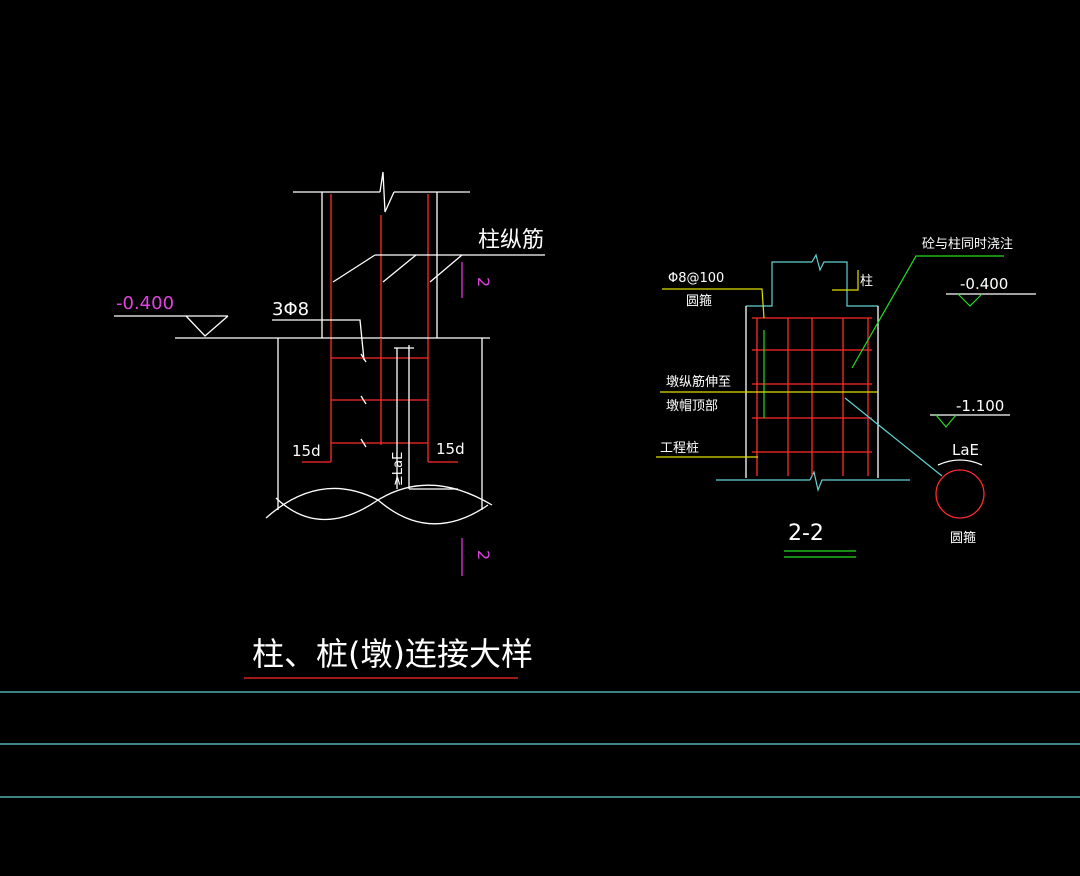  Describe the element at coordinates (392, 654) in the screenshot. I see `detail-title: 柱、桩(墩)连接大样` at that location.